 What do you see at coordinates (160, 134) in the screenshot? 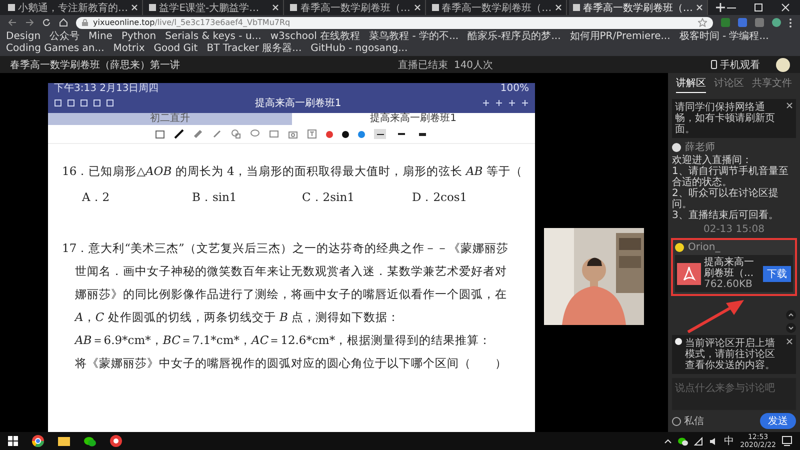
I see `pages-icon` at bounding box center [160, 134].